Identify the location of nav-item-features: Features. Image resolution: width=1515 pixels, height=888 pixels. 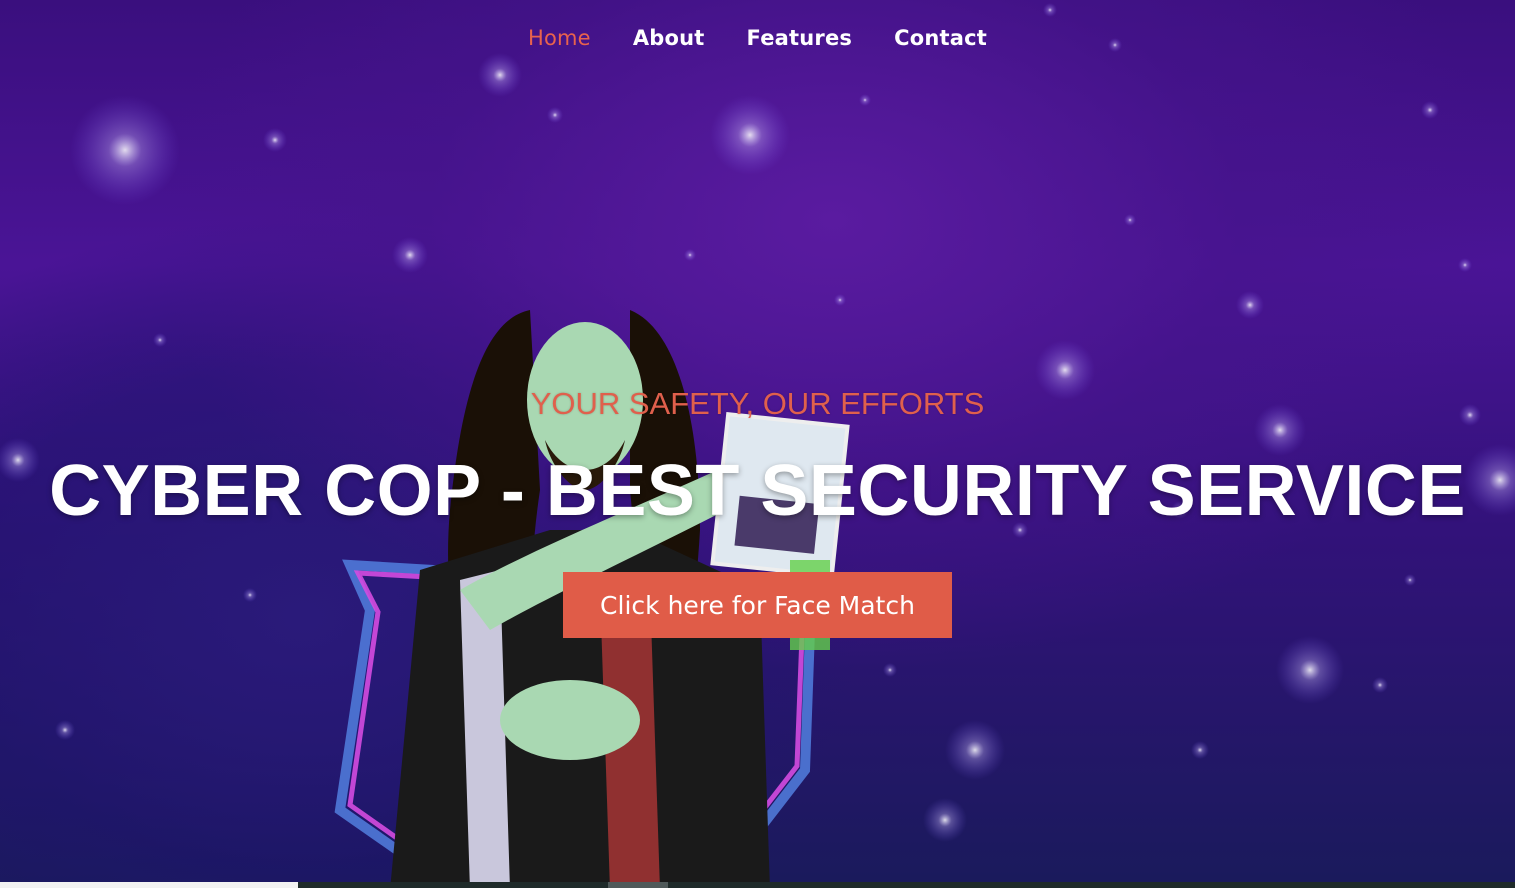
(800, 38).